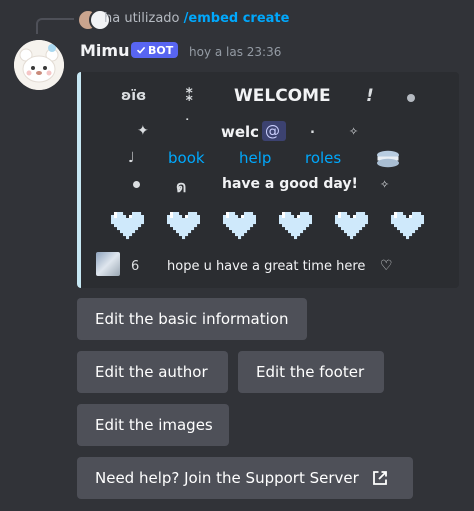 This screenshot has width=474, height=511. I want to click on sparkle-glyph: ✦, so click(143, 131).